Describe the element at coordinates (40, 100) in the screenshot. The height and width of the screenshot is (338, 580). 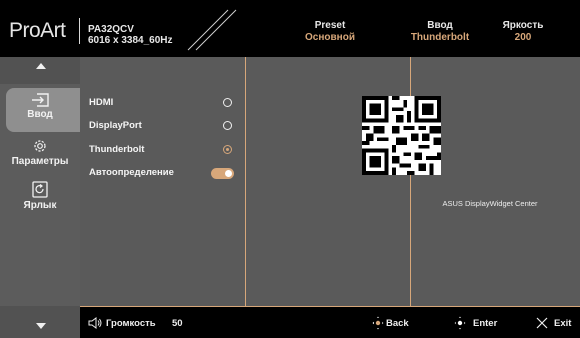
I see `input-icon` at that location.